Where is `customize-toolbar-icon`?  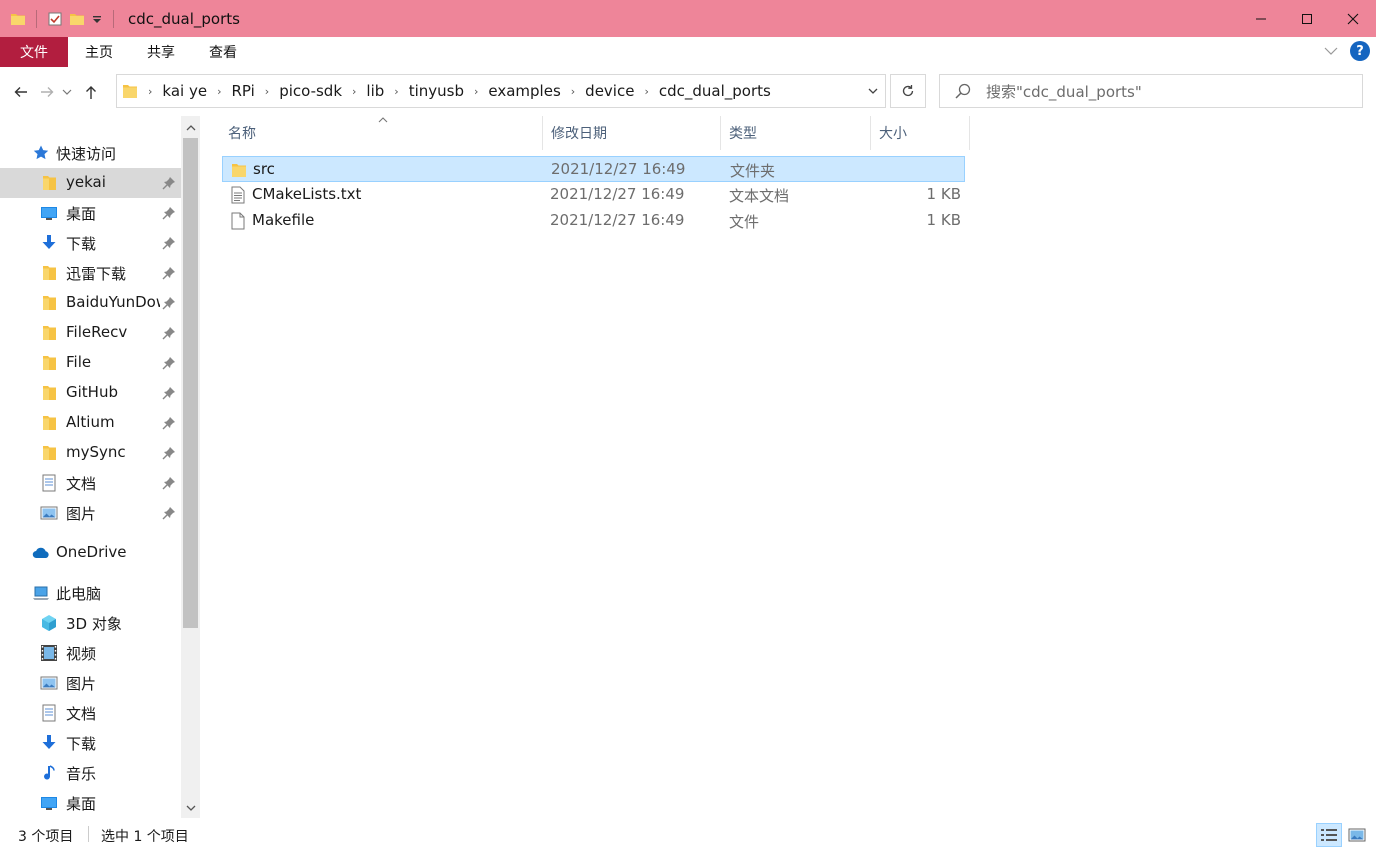 customize-toolbar-icon is located at coordinates (97, 19).